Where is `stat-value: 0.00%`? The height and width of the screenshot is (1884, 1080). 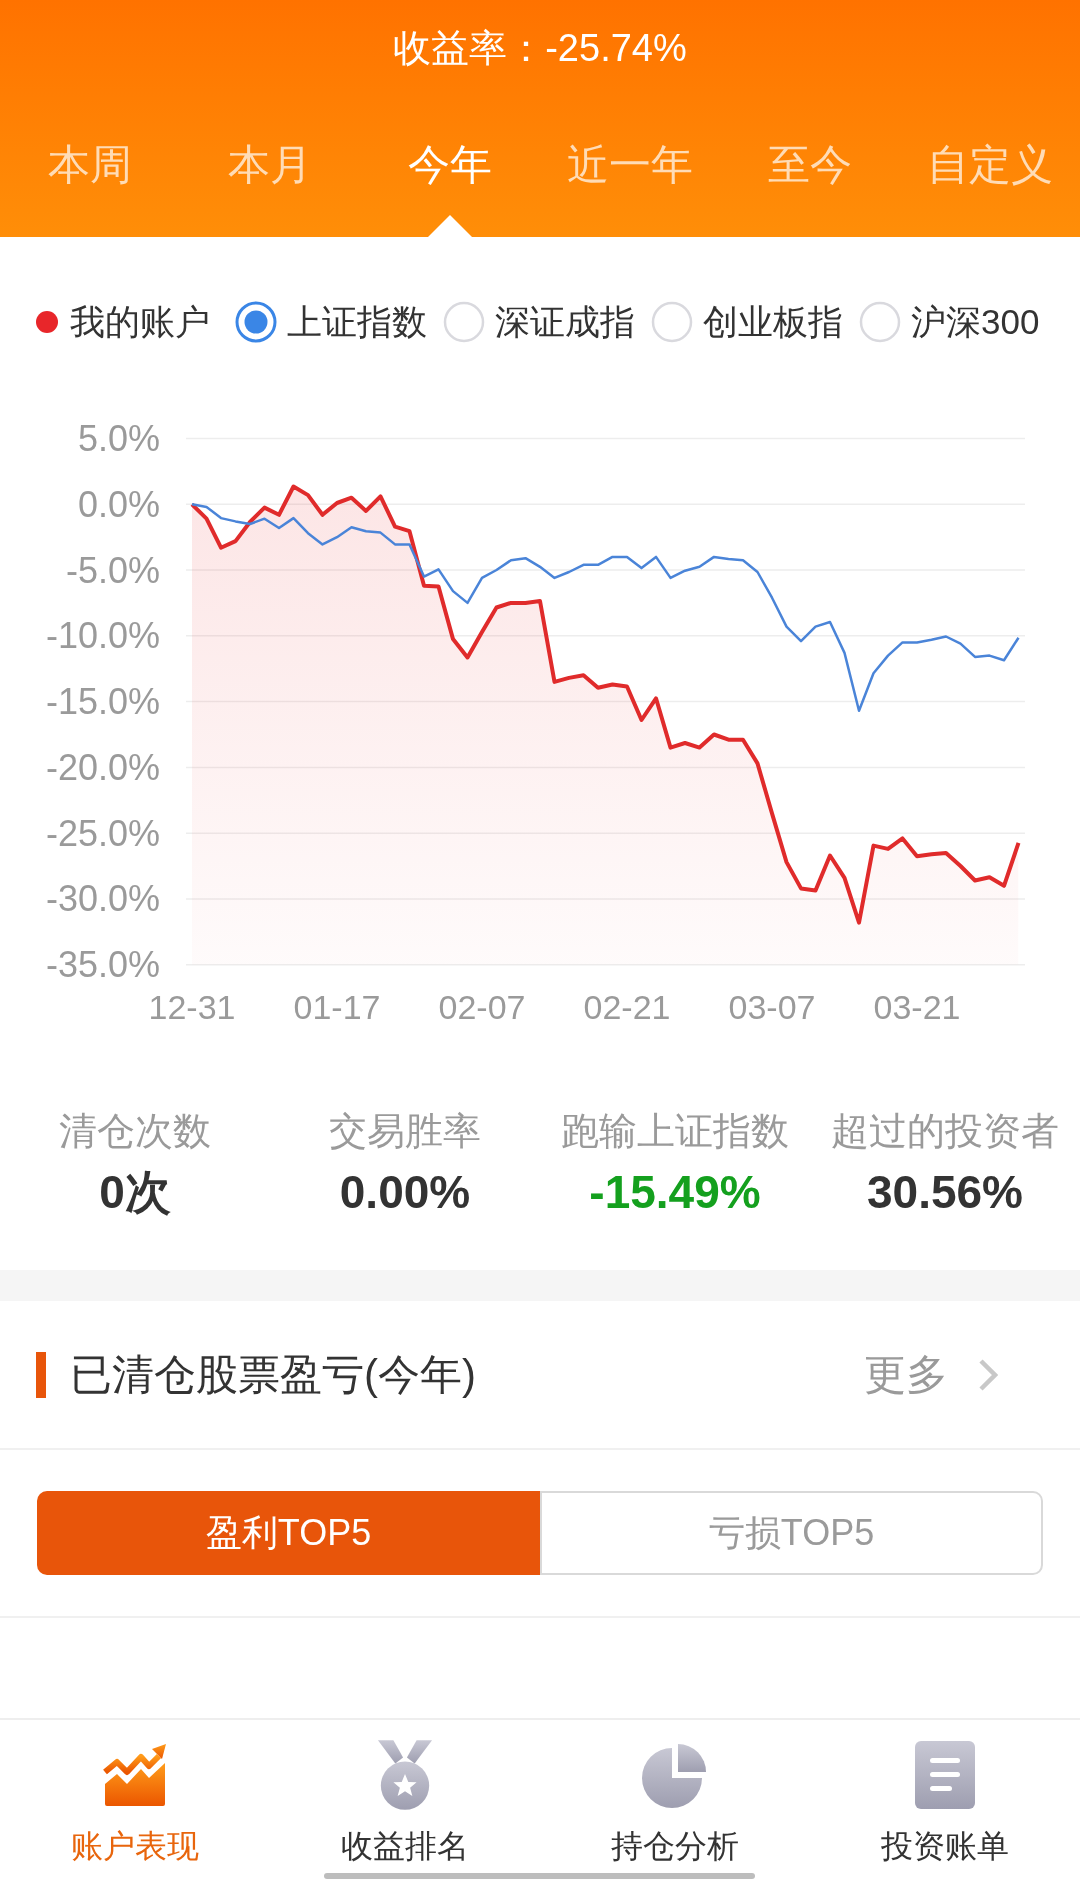
stat-value: 0.00% is located at coordinates (405, 1192).